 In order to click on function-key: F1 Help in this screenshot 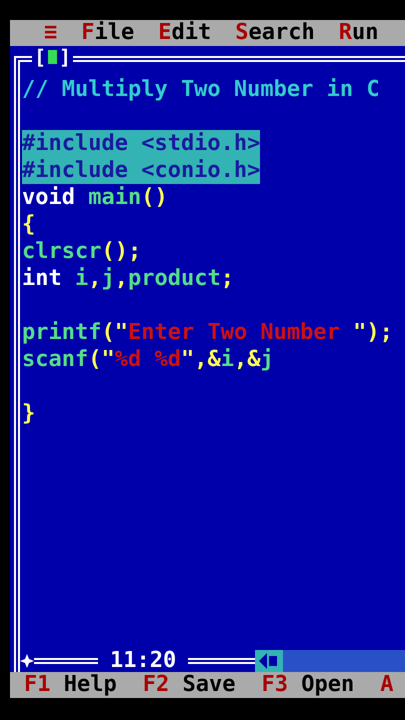, I will do `click(70, 685)`.